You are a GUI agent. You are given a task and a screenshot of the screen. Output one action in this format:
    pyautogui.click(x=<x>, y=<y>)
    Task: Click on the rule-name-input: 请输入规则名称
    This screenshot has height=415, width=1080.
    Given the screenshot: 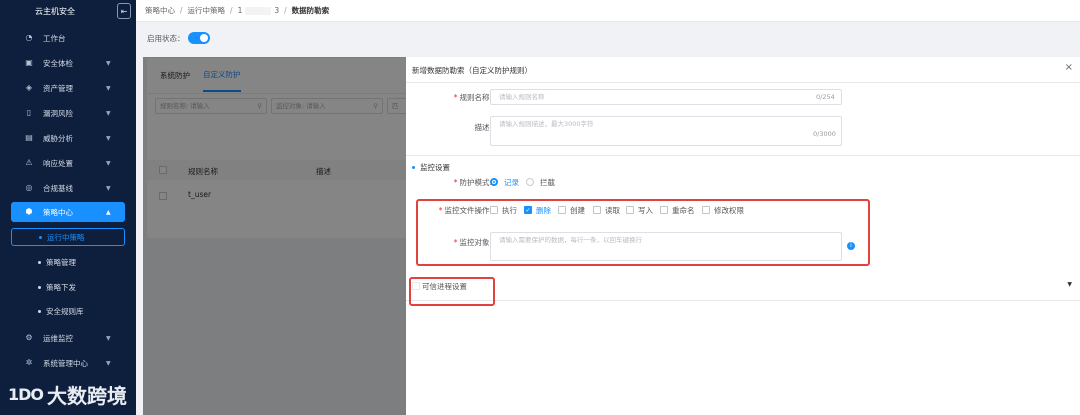 What is the action you would take?
    pyautogui.click(x=666, y=97)
    